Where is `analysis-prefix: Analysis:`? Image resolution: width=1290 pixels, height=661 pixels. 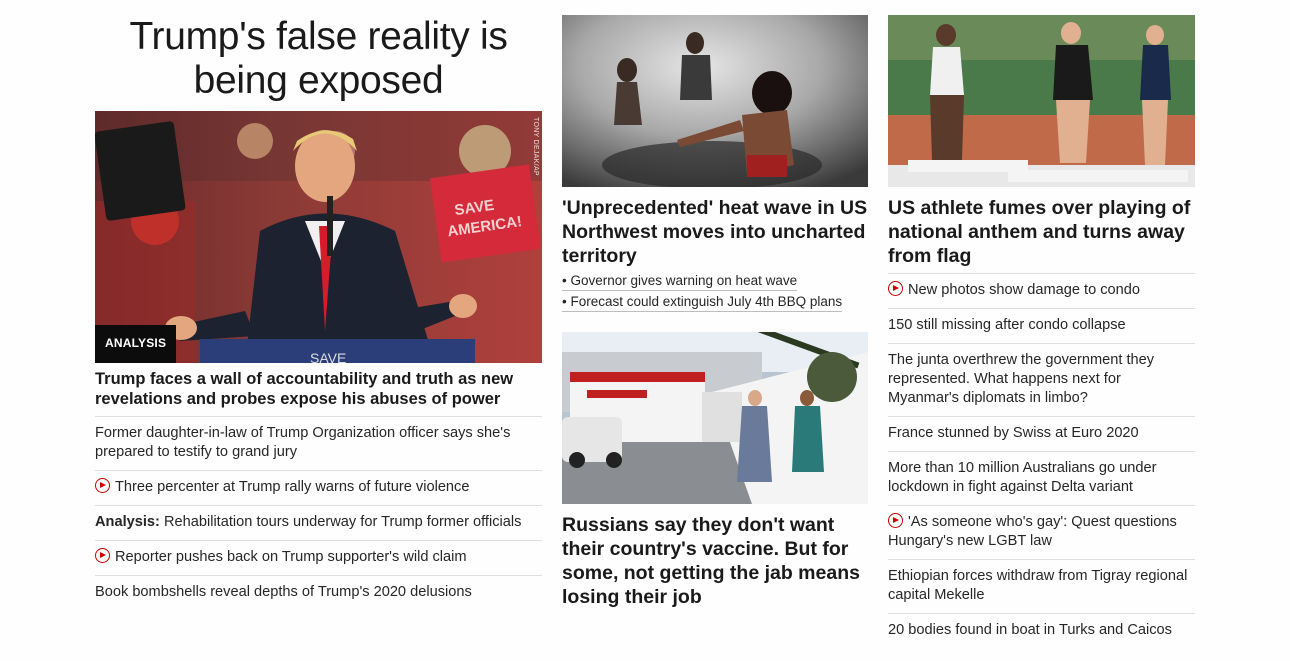 analysis-prefix: Analysis: is located at coordinates (127, 522).